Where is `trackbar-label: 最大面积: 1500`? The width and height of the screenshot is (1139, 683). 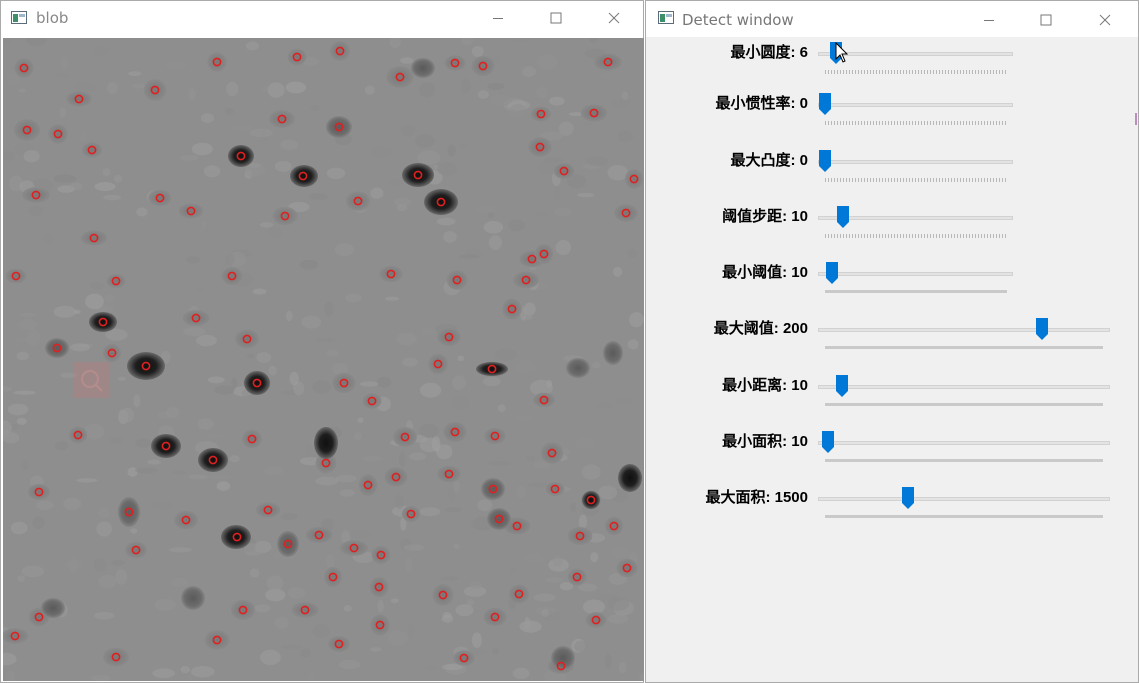 trackbar-label: 最大面积: 1500 is located at coordinates (756, 497).